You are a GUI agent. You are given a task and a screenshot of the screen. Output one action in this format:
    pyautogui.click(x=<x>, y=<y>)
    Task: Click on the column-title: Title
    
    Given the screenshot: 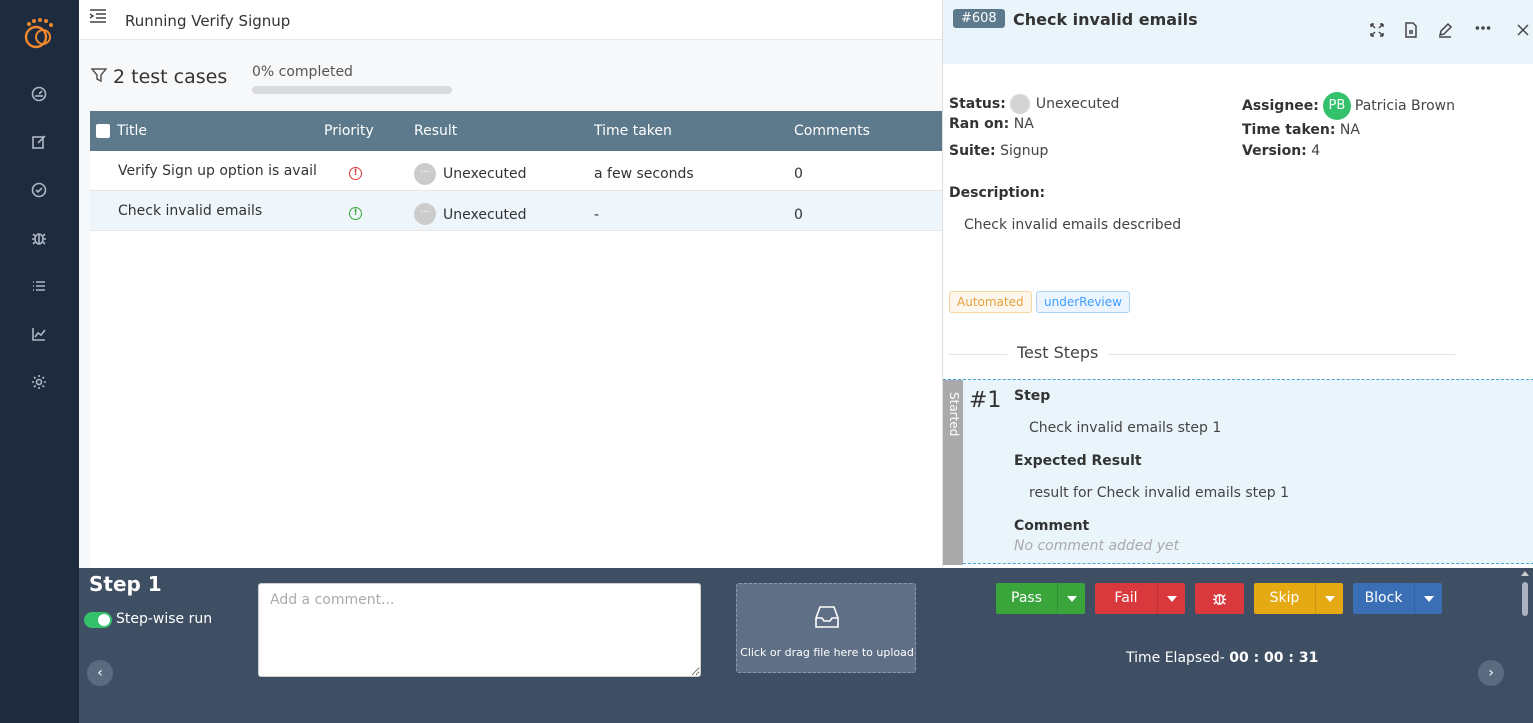 What is the action you would take?
    pyautogui.click(x=132, y=131)
    